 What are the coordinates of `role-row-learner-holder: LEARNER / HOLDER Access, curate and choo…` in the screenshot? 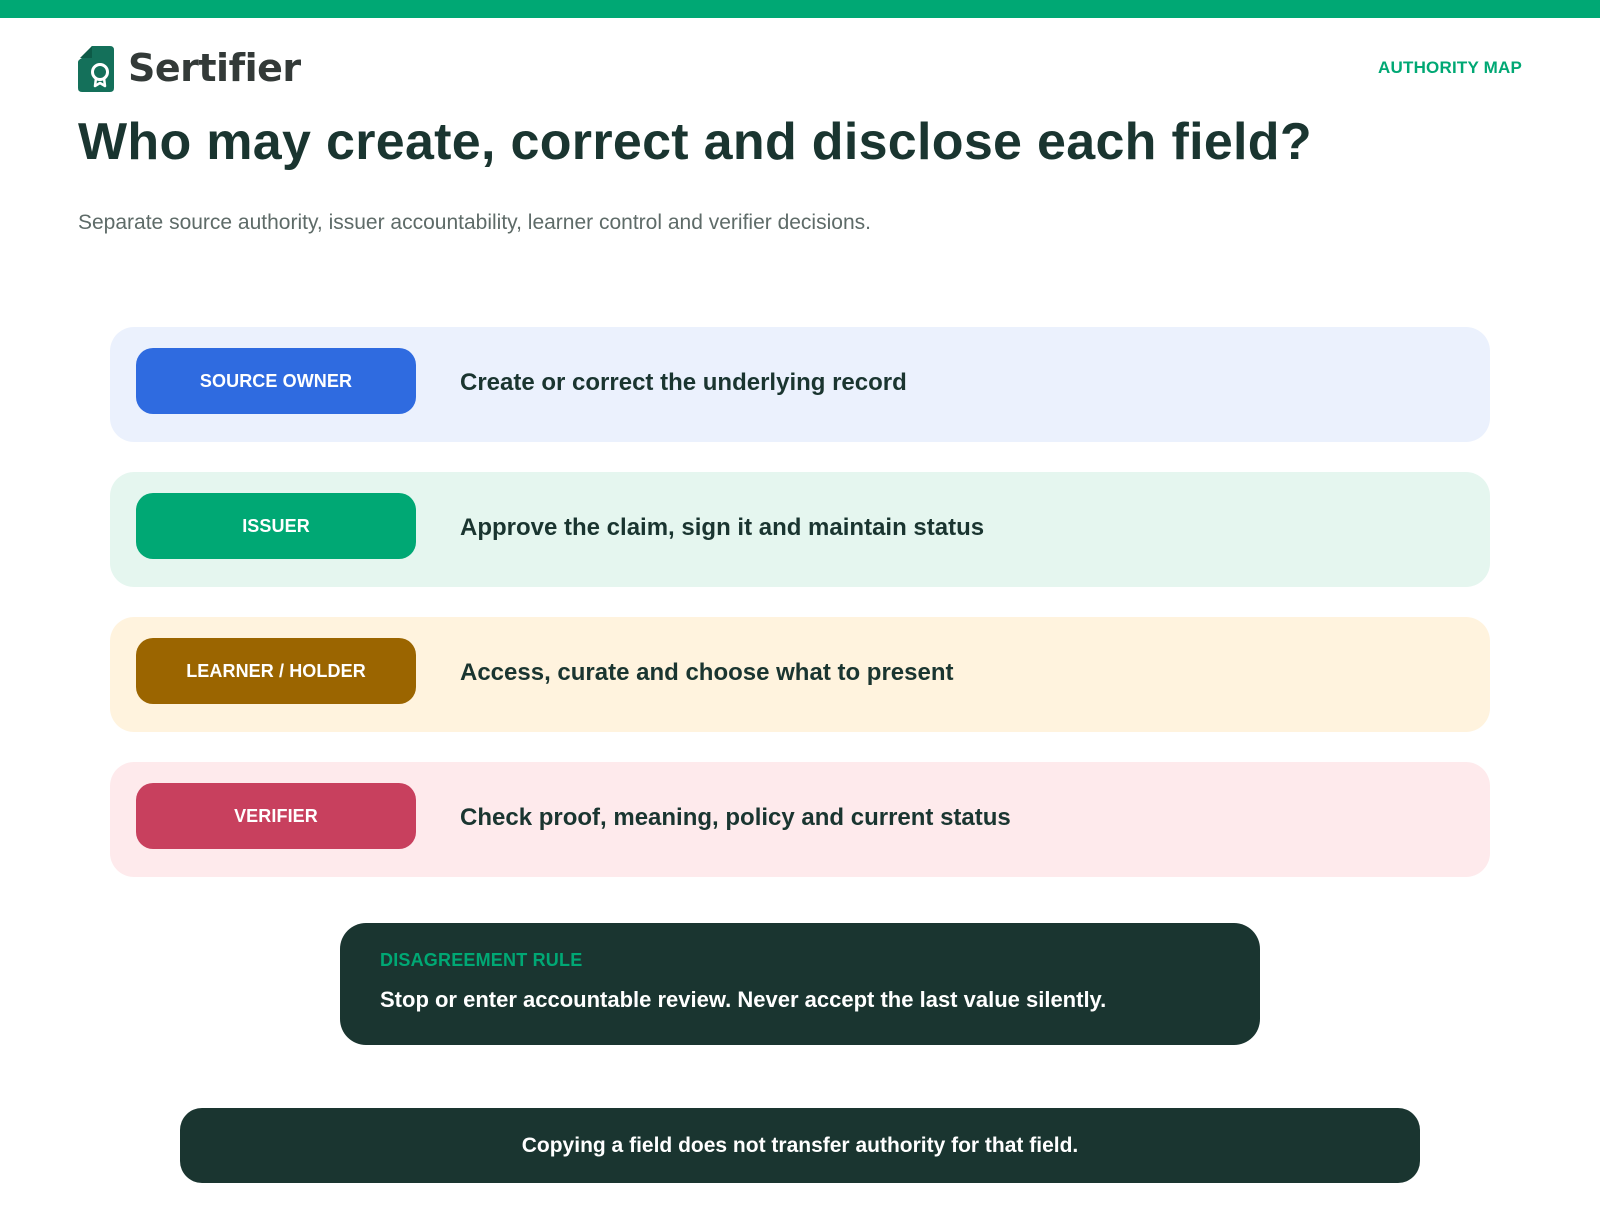 It's located at (800, 674).